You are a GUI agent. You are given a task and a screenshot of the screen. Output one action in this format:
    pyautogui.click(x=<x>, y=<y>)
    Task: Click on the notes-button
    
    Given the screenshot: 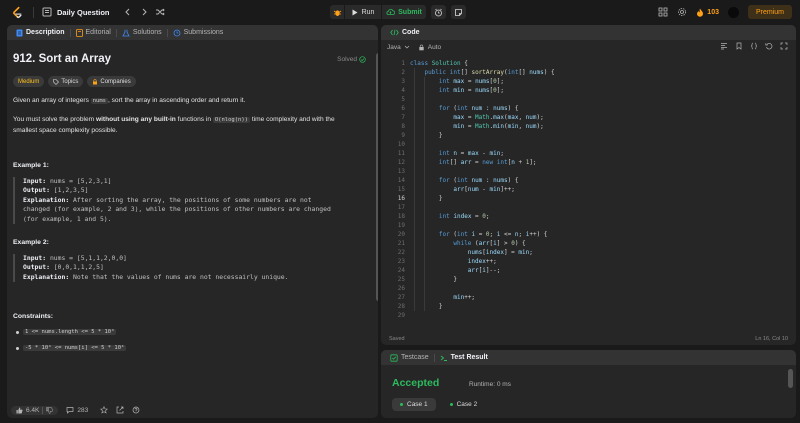 What is the action you would take?
    pyautogui.click(x=458, y=12)
    